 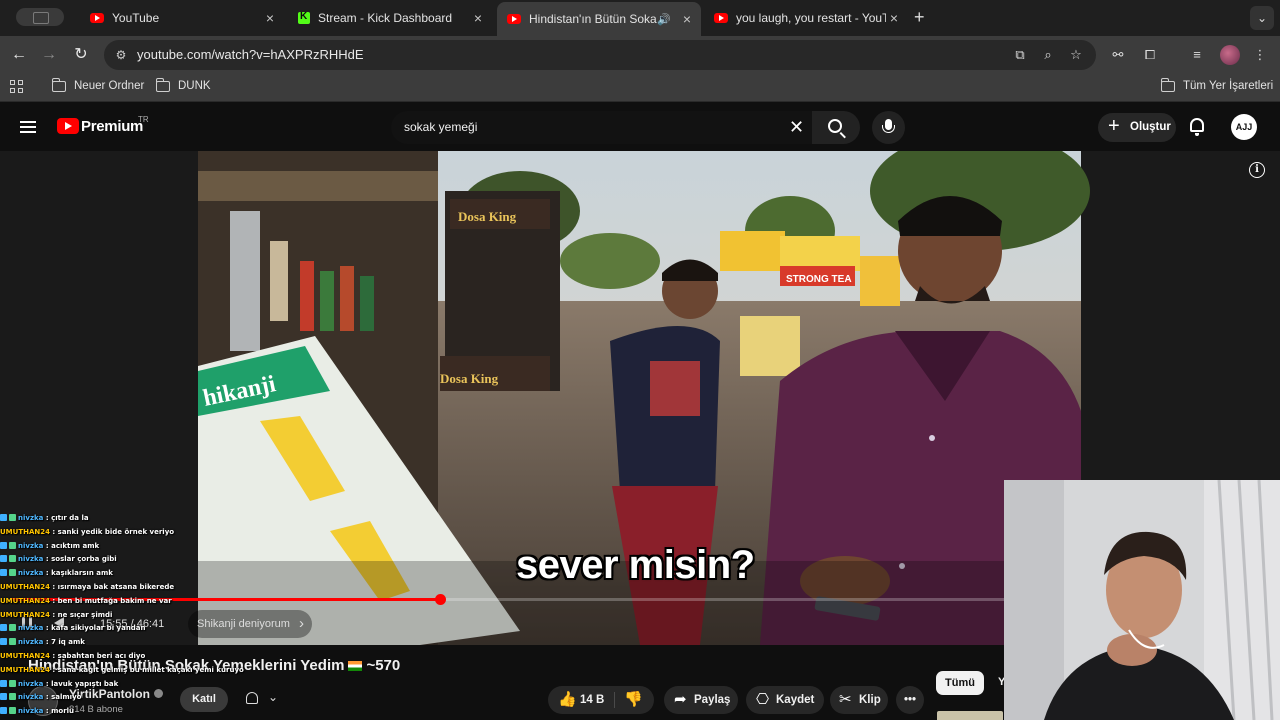 I want to click on chat-message: UMUTHAN24 : sabahtan beri acı diyo, so click(x=150, y=657).